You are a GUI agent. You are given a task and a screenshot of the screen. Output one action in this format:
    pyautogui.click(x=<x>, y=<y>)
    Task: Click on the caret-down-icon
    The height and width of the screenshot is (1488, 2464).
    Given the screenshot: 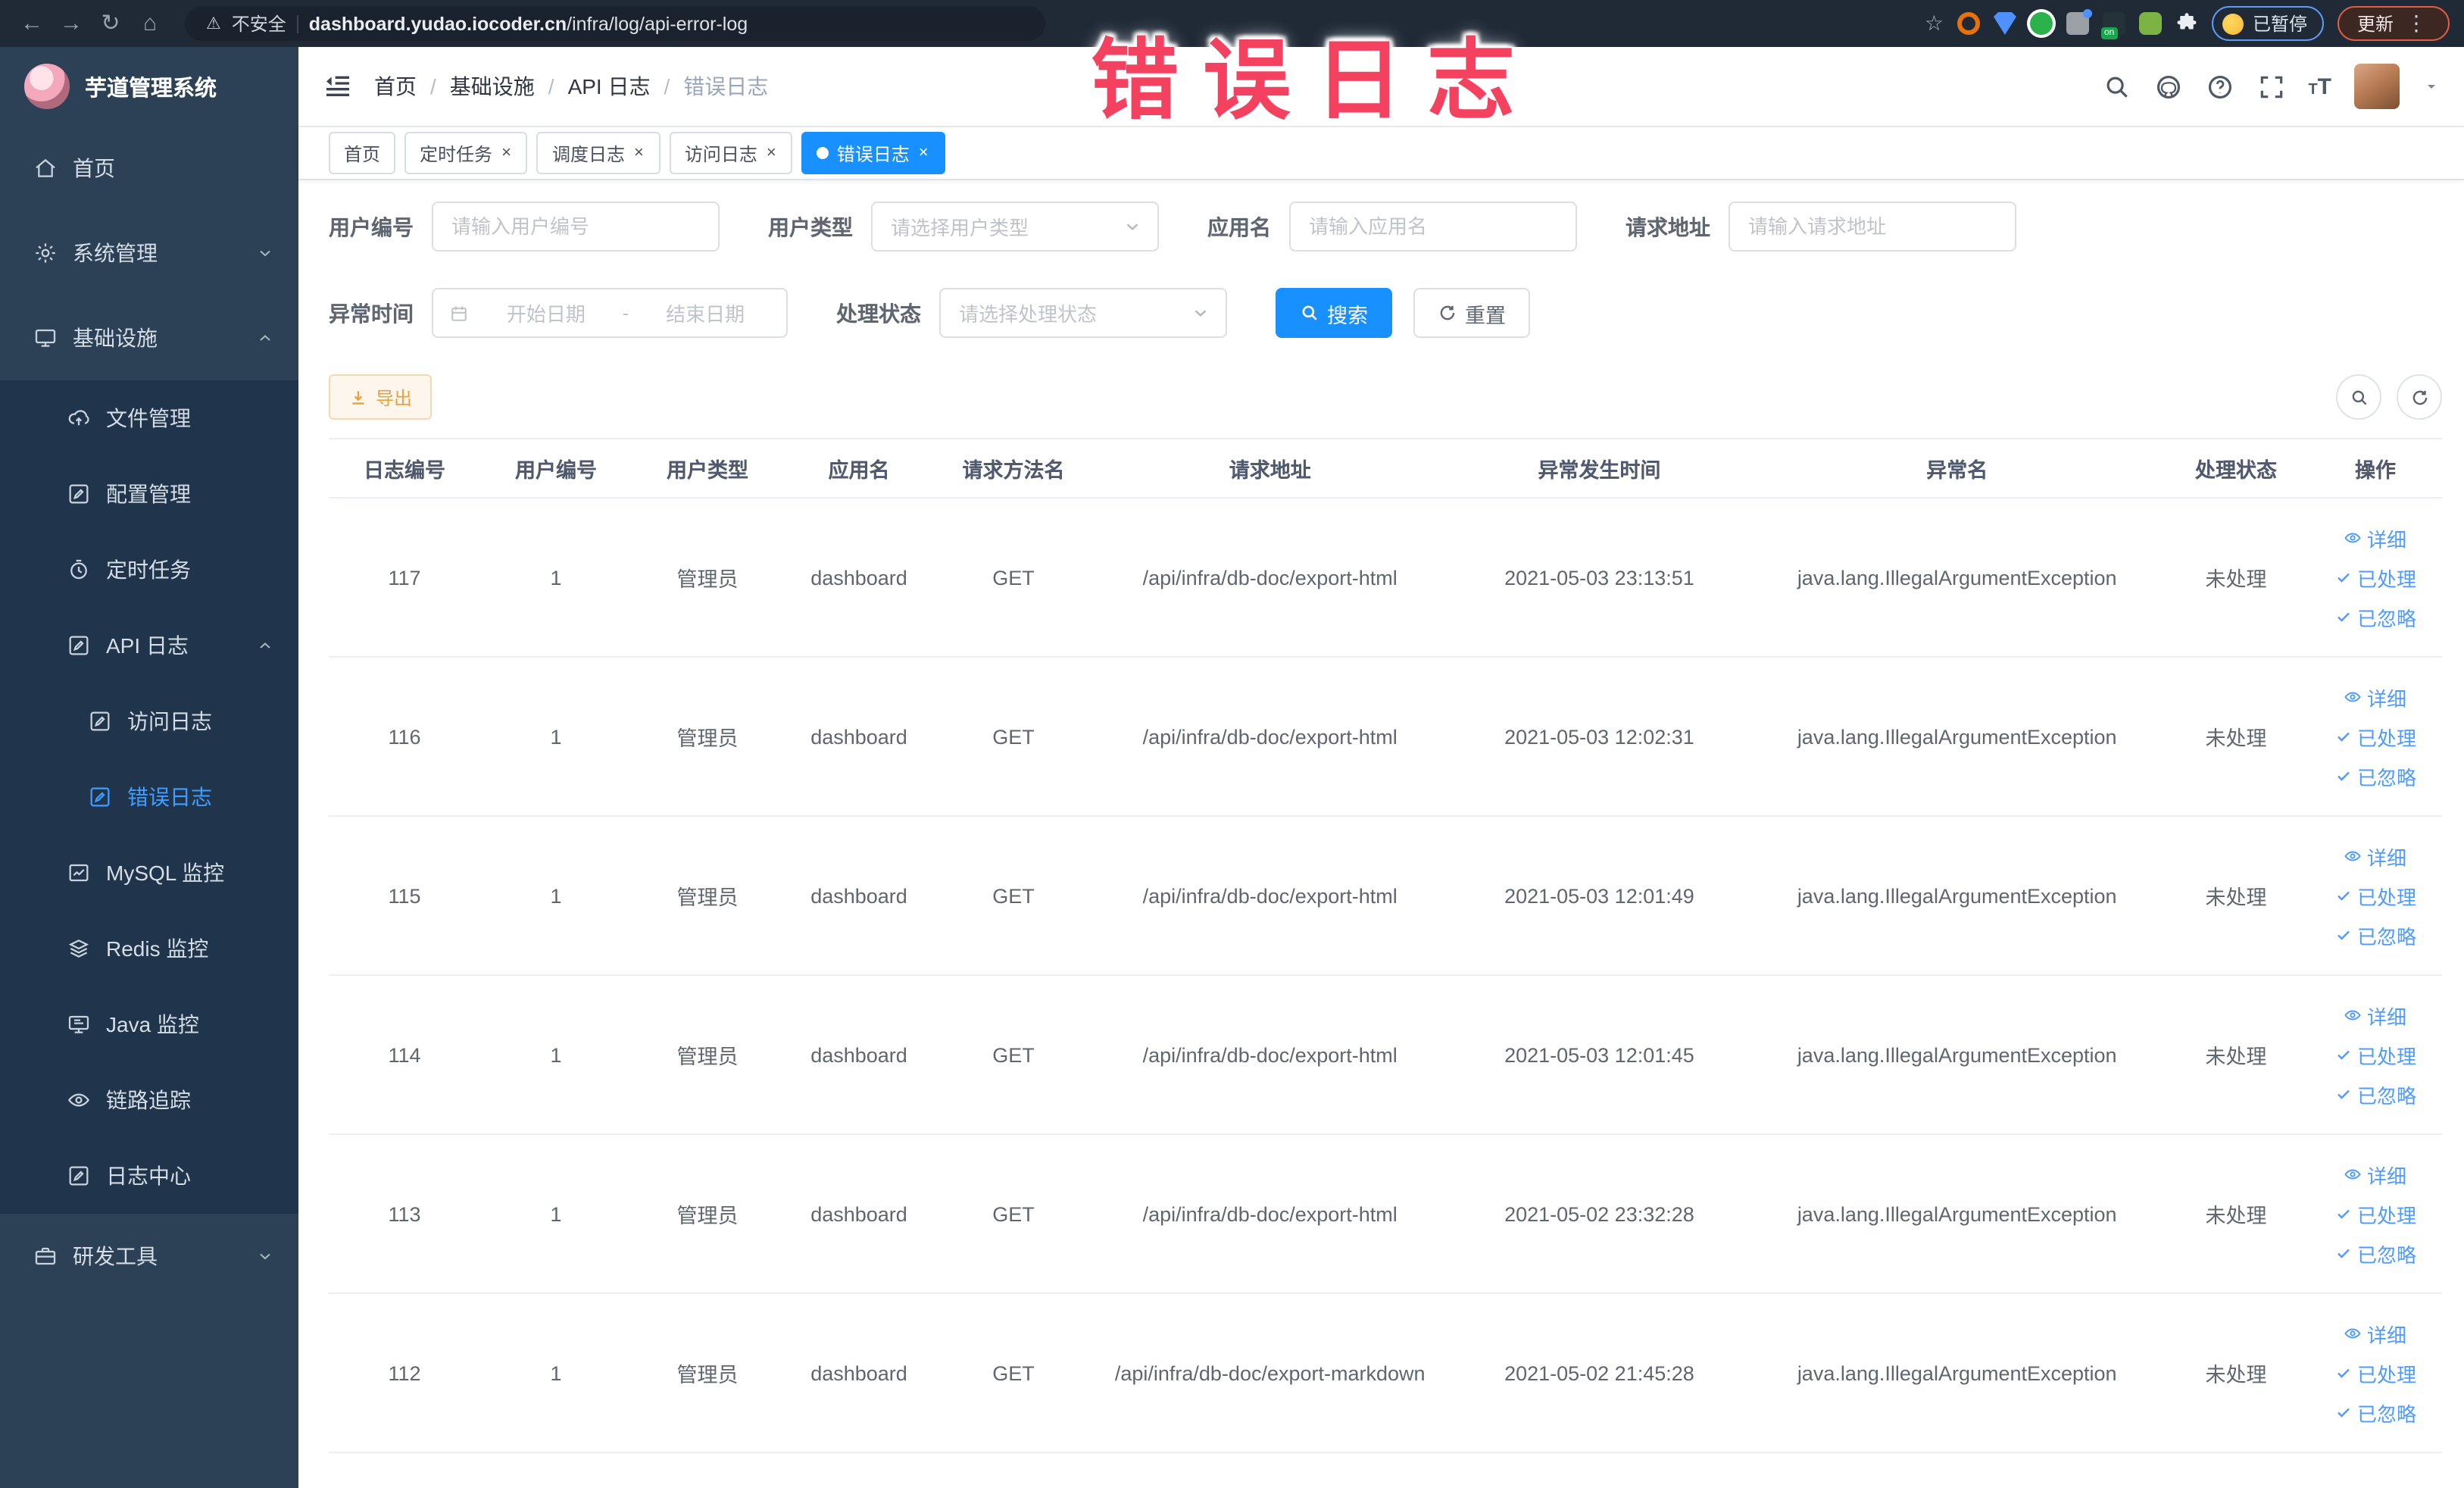 What is the action you would take?
    pyautogui.click(x=2431, y=86)
    